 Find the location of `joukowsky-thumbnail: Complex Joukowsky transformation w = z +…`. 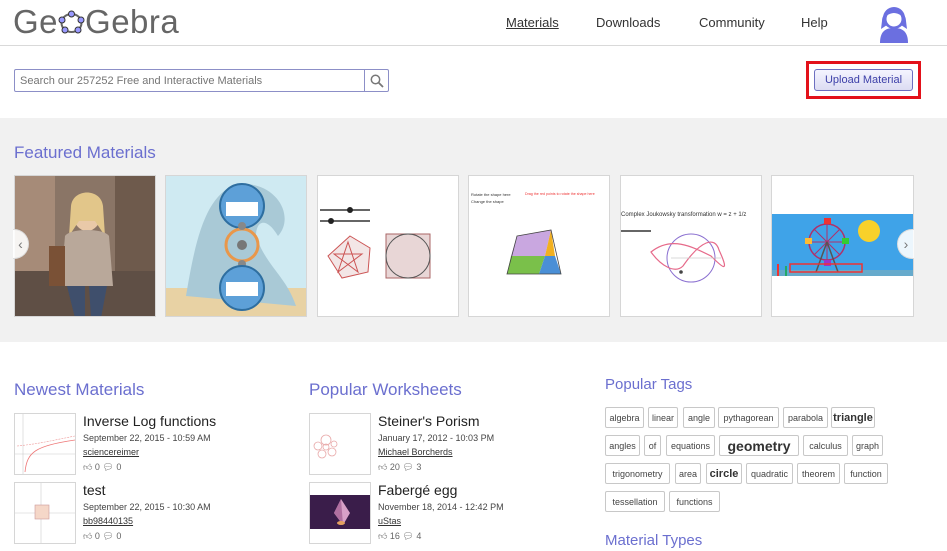

joukowsky-thumbnail: Complex Joukowsky transformation w = z +… is located at coordinates (691, 246).